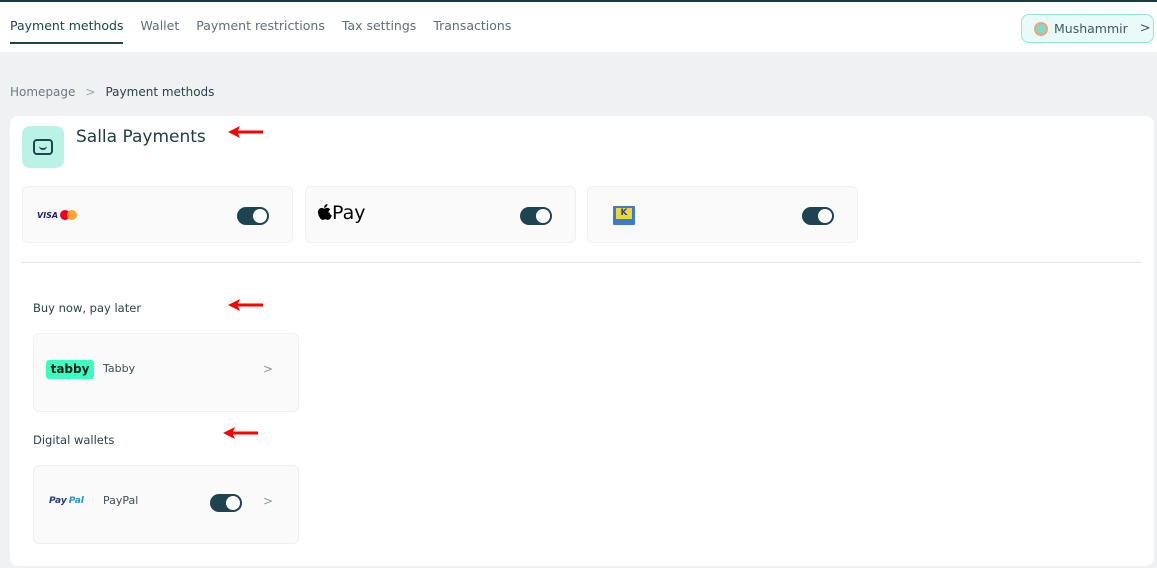 The width and height of the screenshot is (1157, 568). Describe the element at coordinates (87, 308) in the screenshot. I see `bnpl-section-title: Buy now, pay later` at that location.